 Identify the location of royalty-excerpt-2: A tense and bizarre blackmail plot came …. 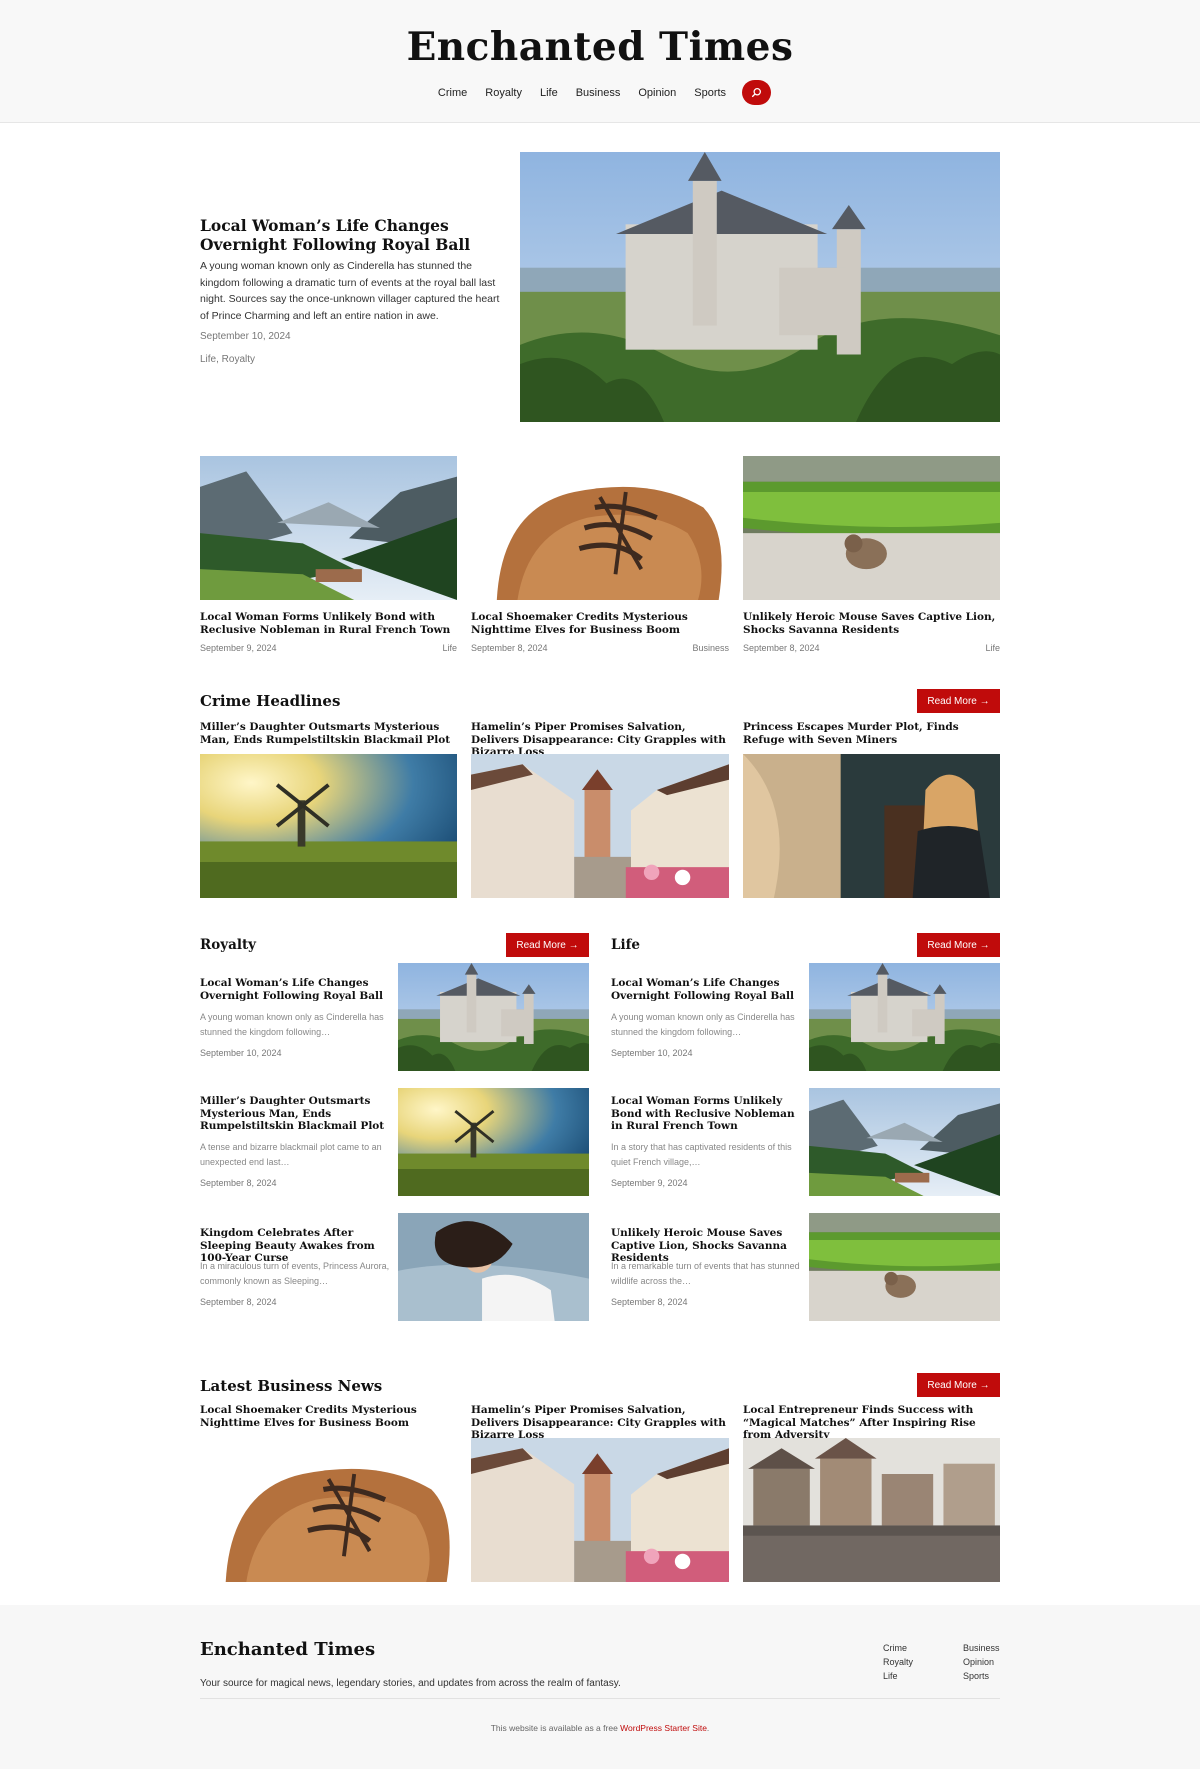
(291, 1154).